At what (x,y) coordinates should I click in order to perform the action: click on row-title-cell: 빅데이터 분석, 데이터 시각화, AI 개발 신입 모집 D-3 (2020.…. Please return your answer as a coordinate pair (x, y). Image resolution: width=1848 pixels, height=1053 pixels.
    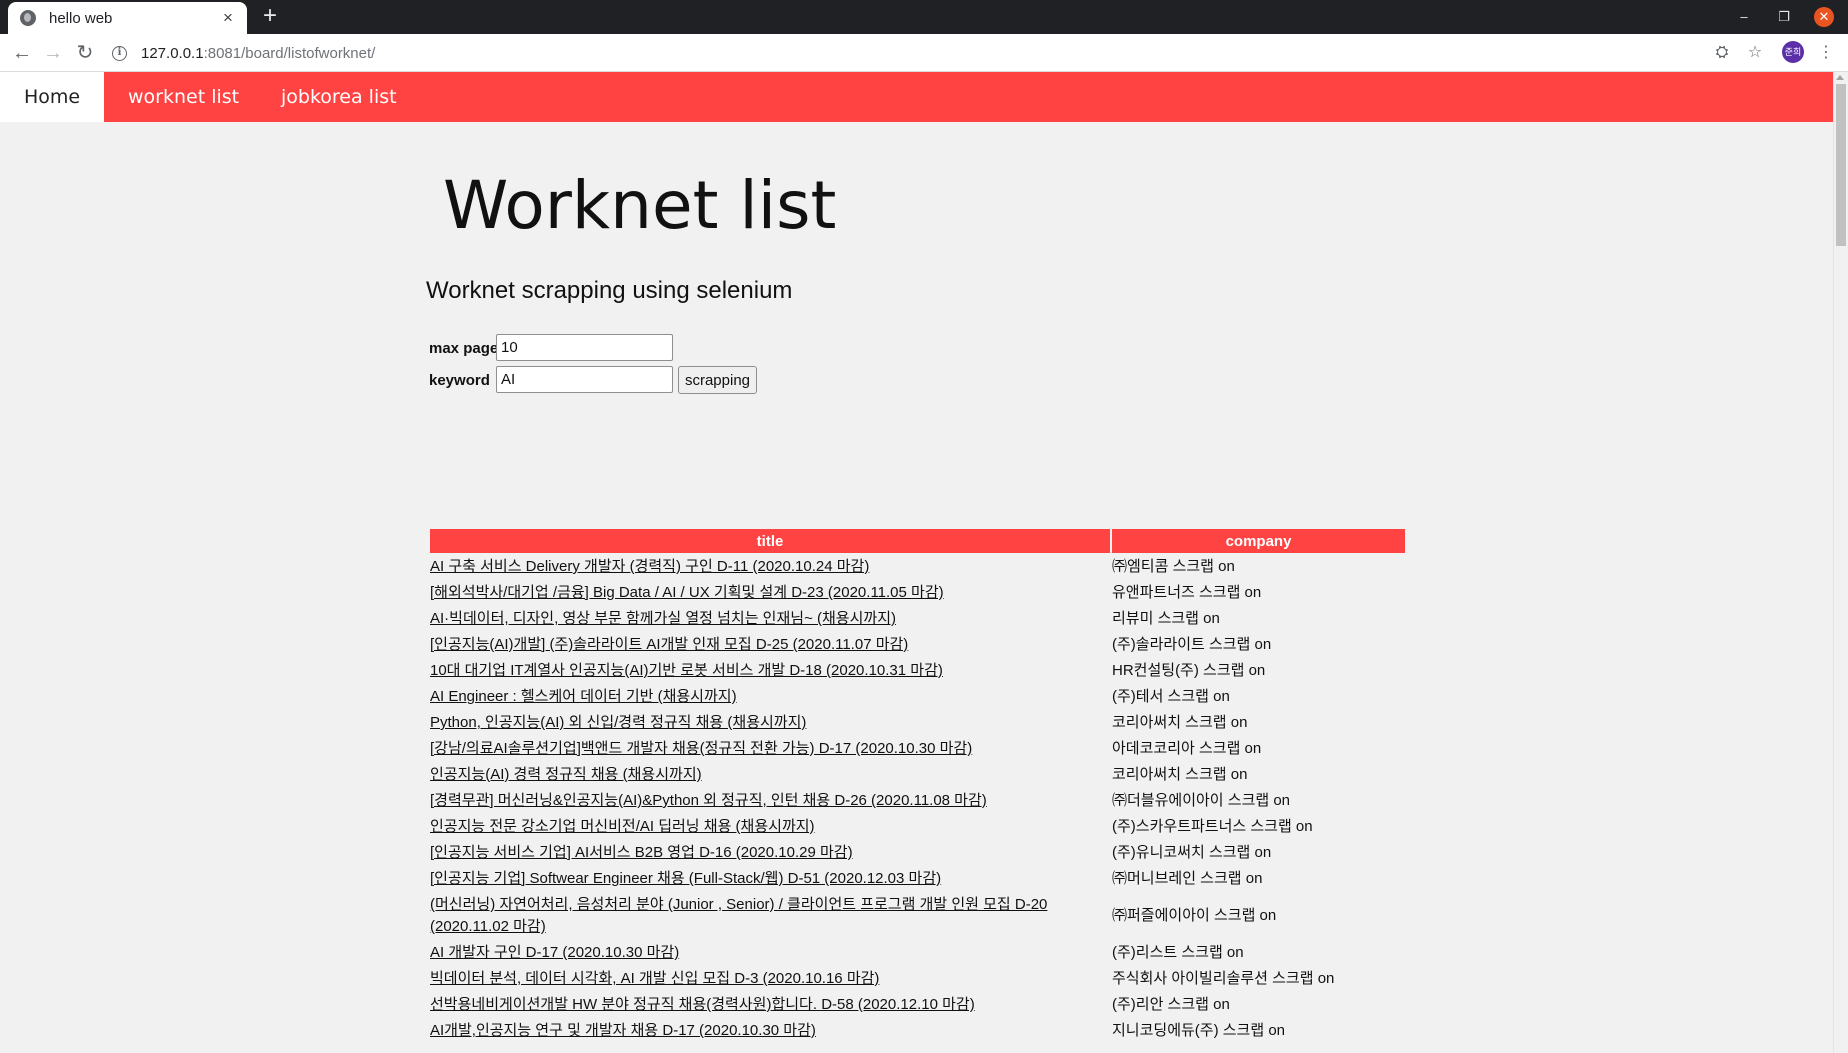
    Looking at the image, I should click on (770, 979).